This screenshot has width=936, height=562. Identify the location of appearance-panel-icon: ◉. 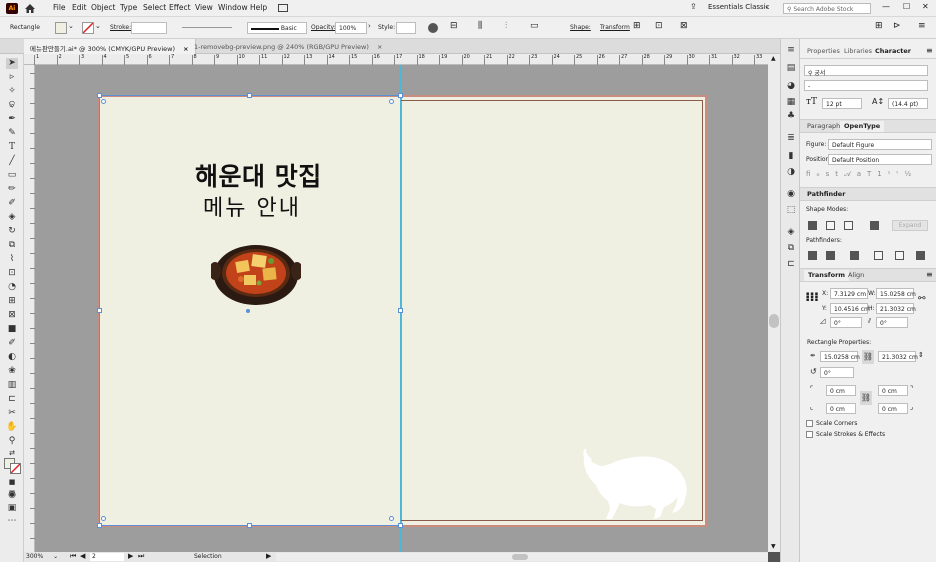
(791, 194).